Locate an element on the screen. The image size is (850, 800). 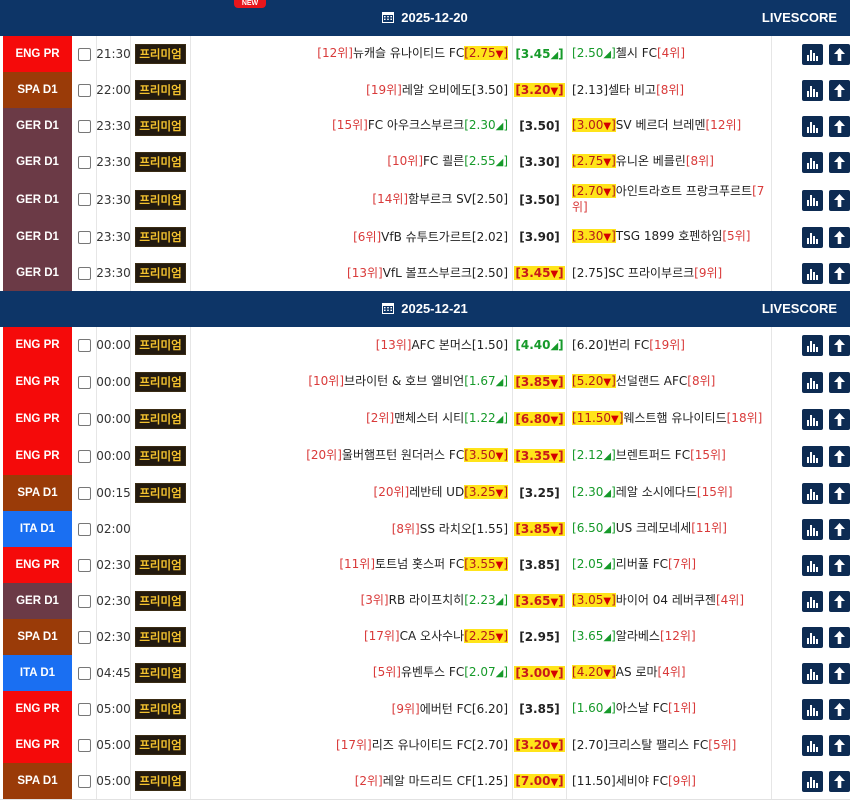
home-team: [3위]RB 라이프치히[2.23◢] is located at coordinates (352, 601).